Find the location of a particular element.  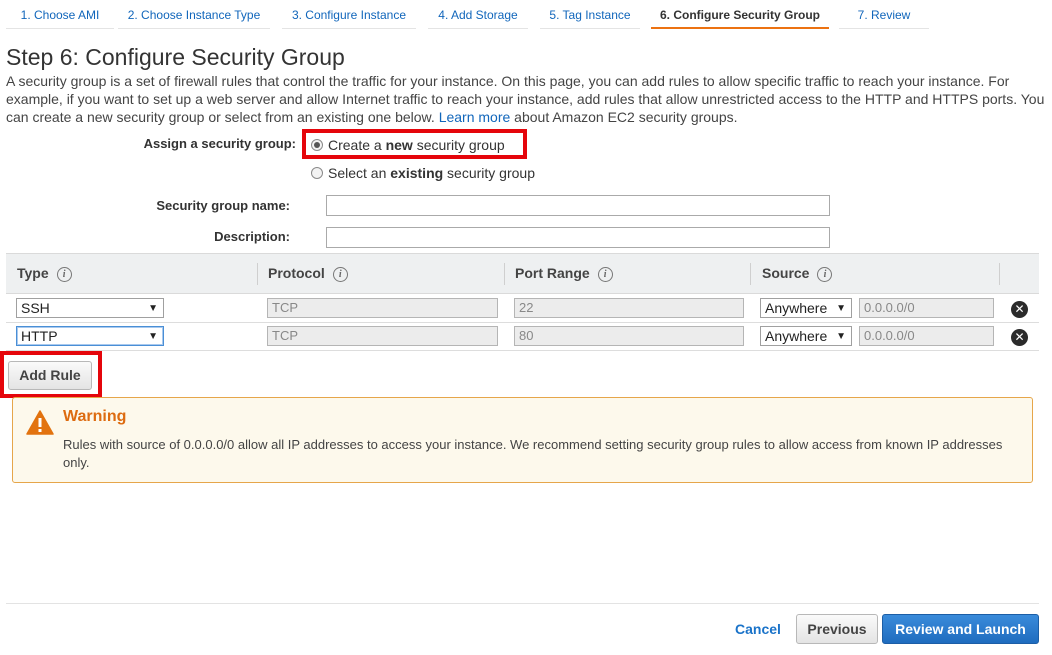

cancel-button: Cancel is located at coordinates (758, 629).